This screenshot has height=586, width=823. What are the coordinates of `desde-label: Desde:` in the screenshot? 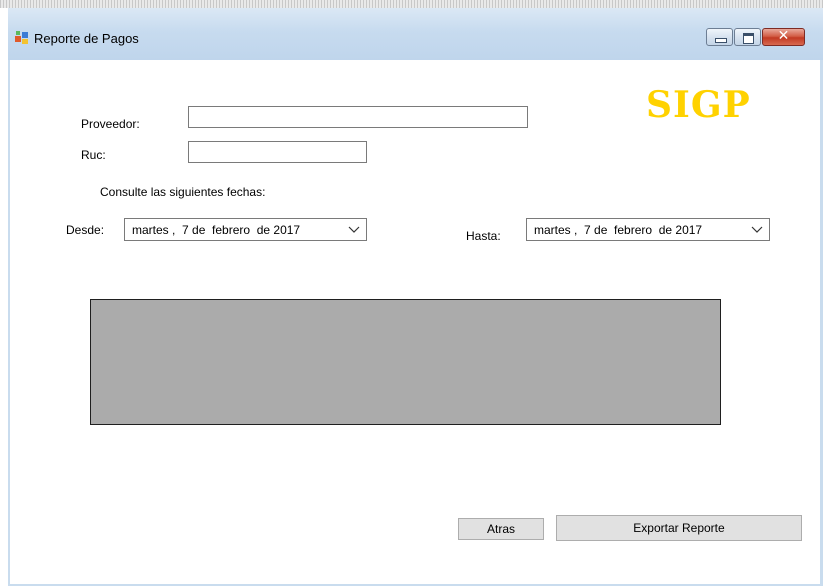 It's located at (85, 230).